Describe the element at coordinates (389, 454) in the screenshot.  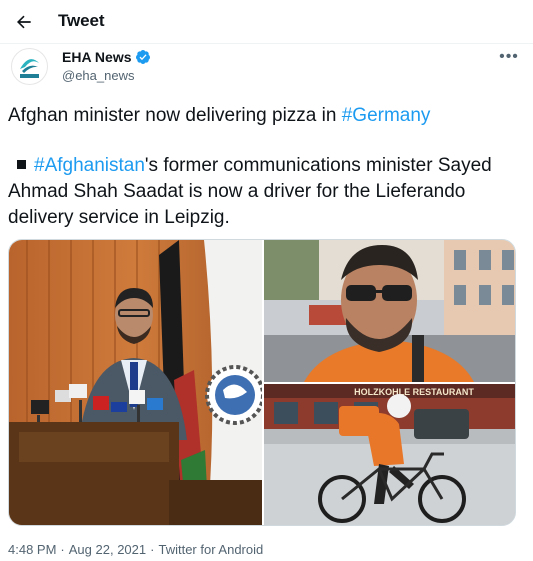
I see `bicycle-delivery-photo: HOLZKOHLE RESTAURANT` at that location.